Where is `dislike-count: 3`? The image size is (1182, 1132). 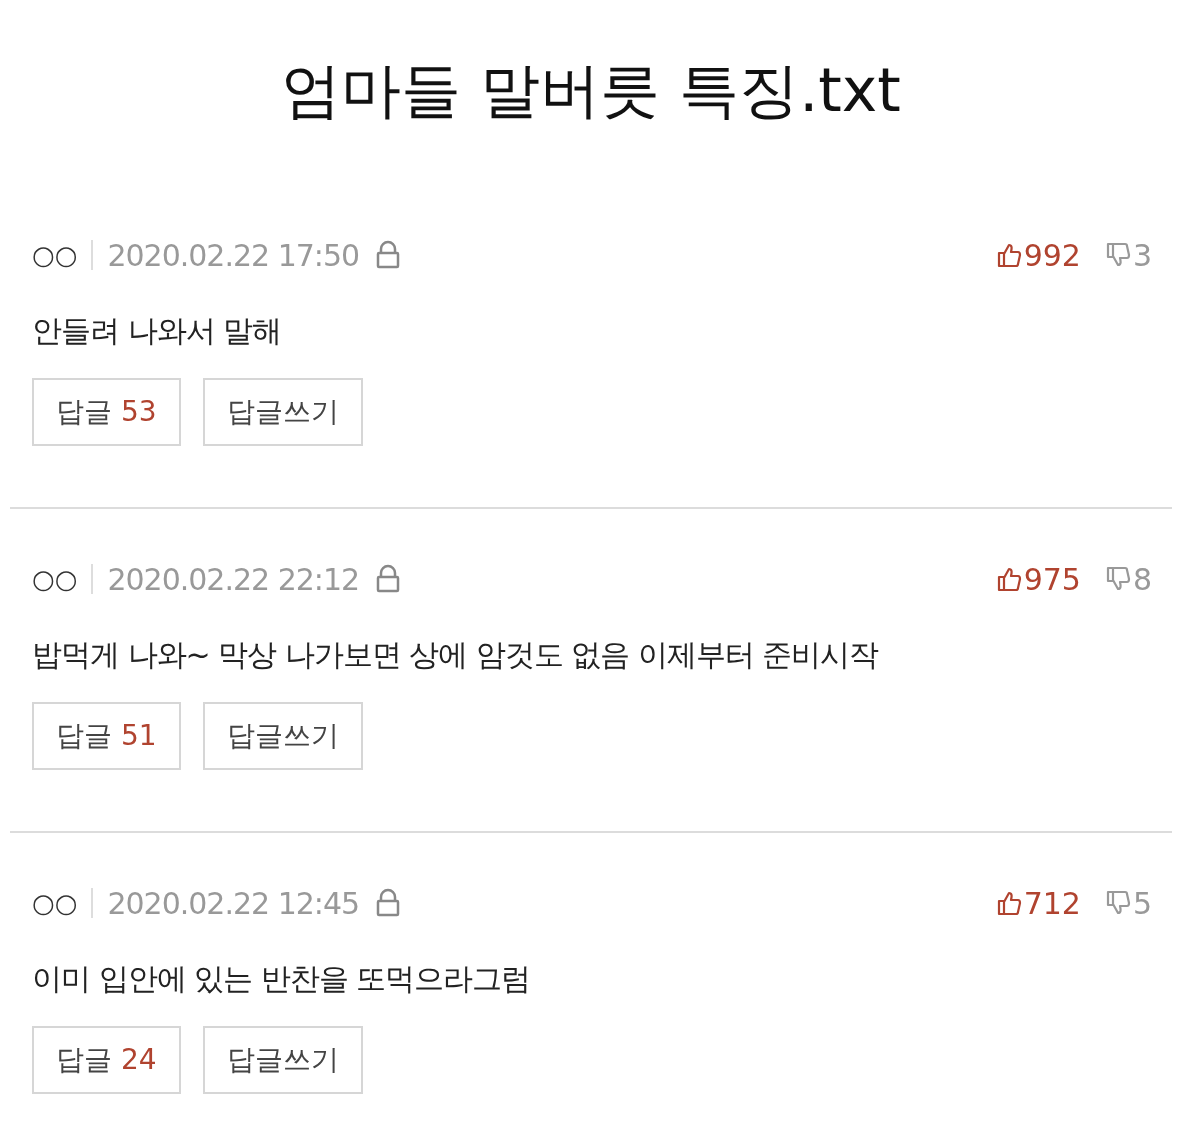 dislike-count: 3 is located at coordinates (1142, 255).